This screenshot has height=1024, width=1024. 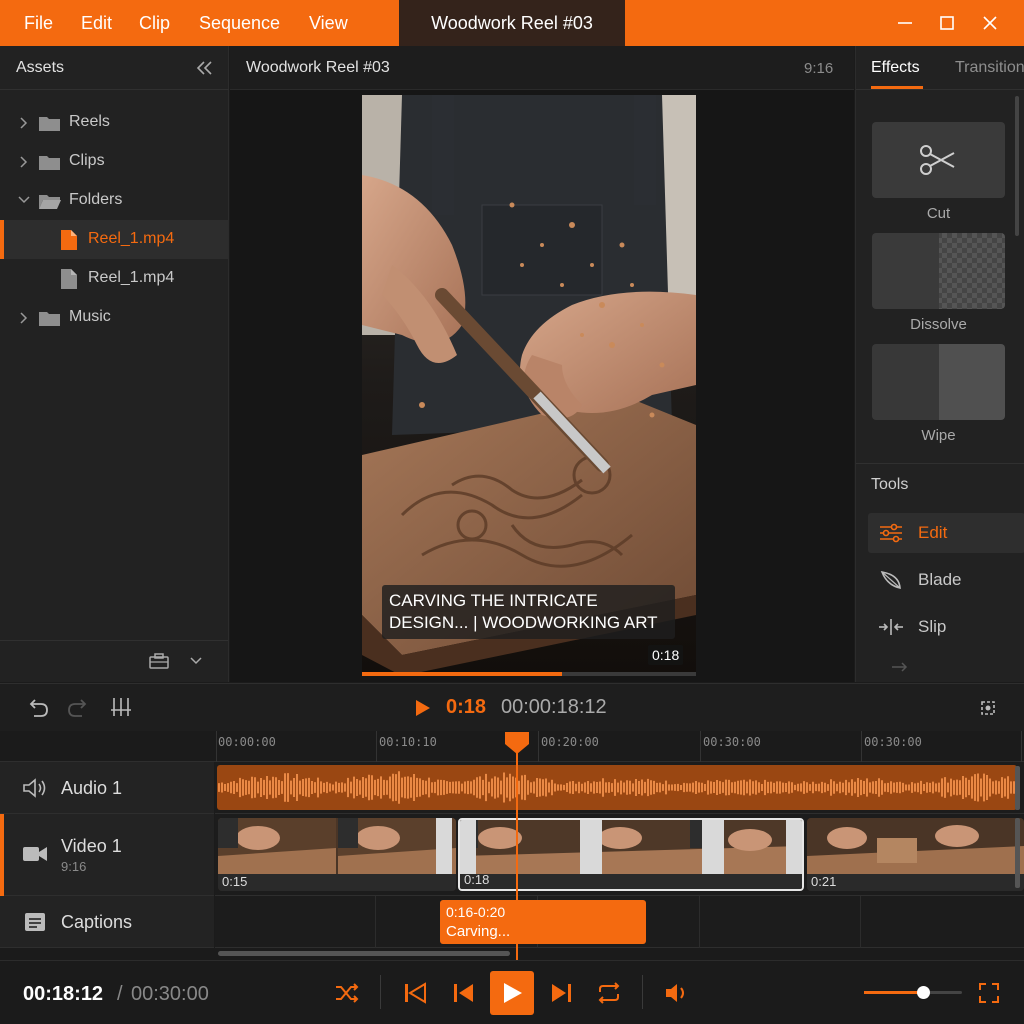 What do you see at coordinates (159, 661) in the screenshot?
I see `toolbox-icon` at bounding box center [159, 661].